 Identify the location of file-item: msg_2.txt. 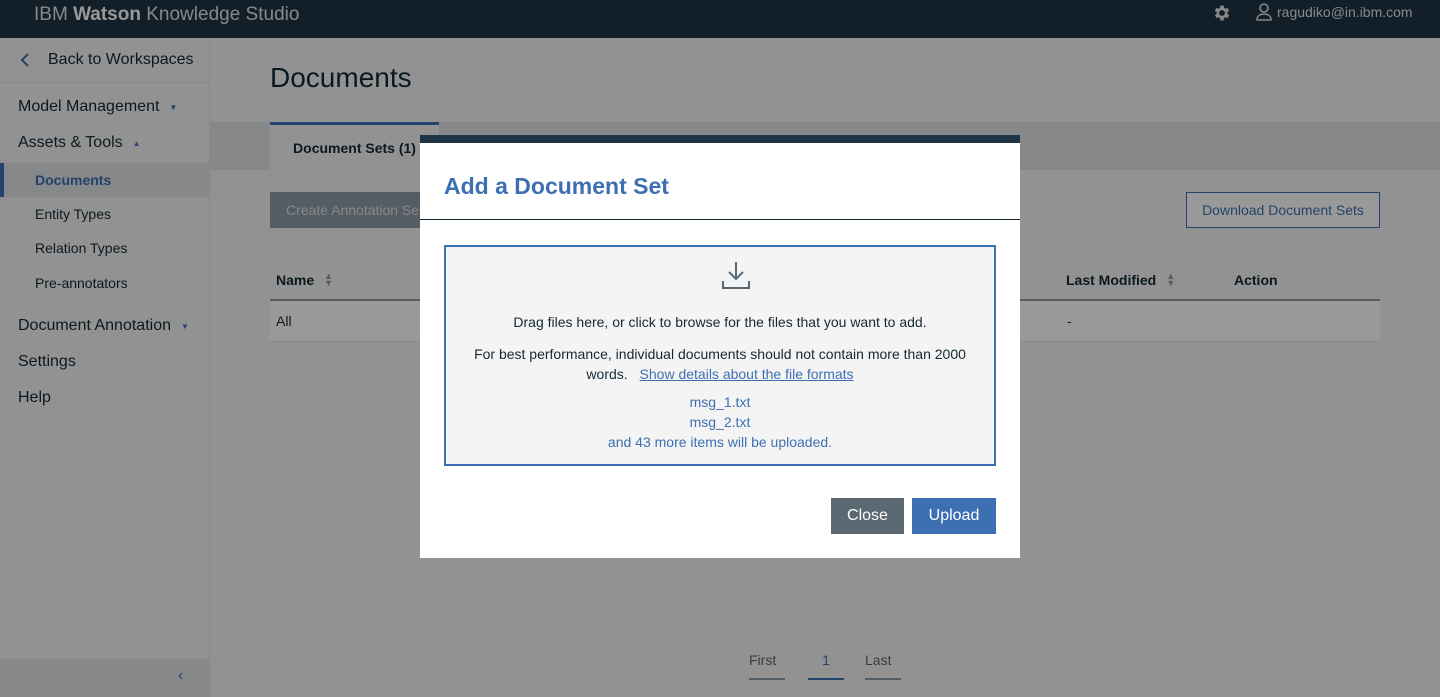
(720, 422).